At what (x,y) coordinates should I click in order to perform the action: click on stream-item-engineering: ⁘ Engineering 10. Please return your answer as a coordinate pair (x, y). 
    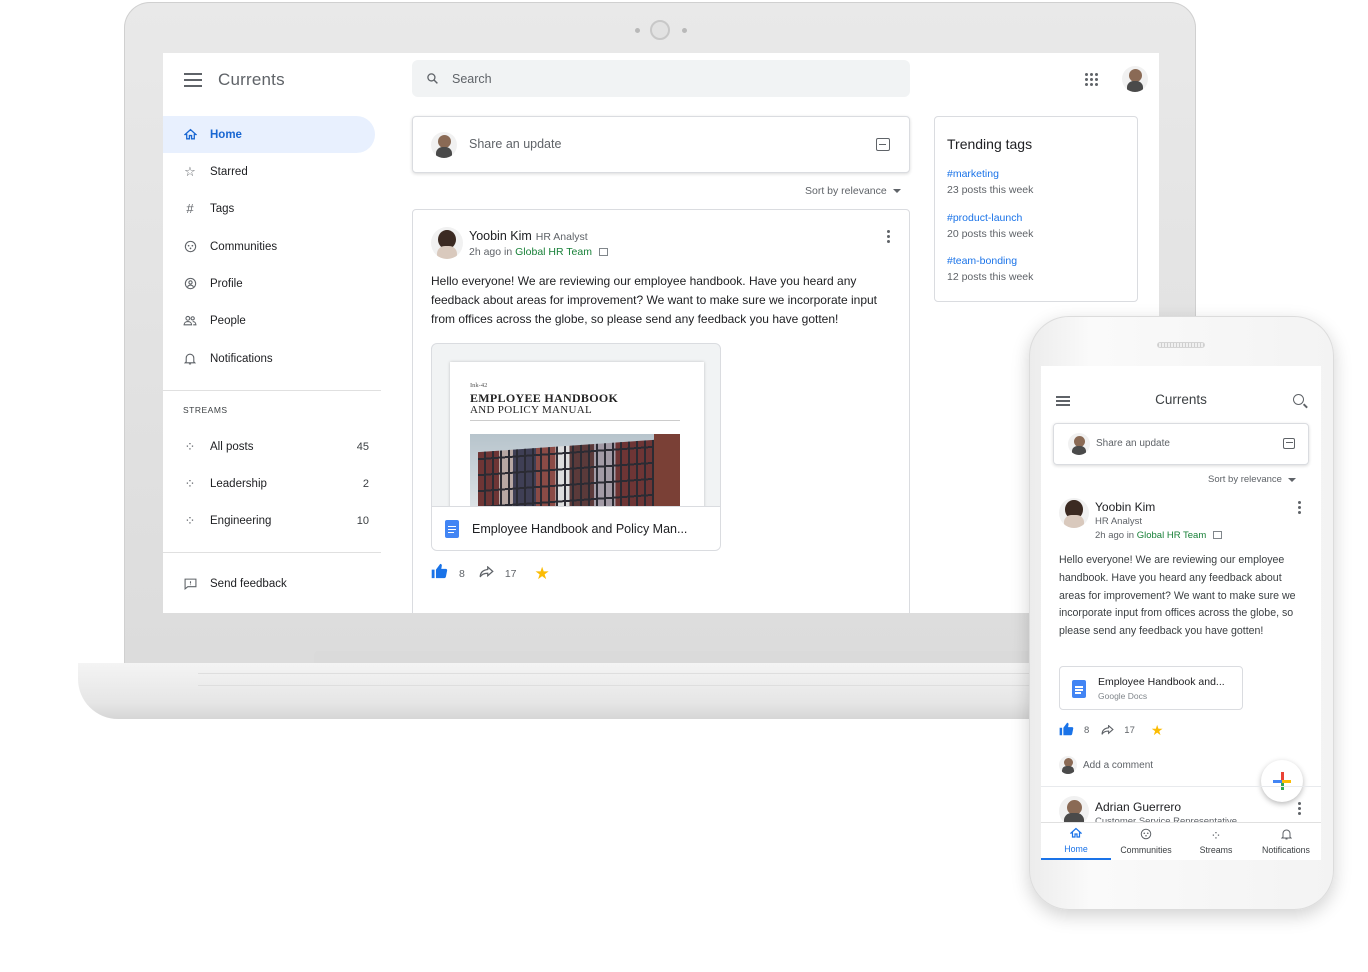
    Looking at the image, I should click on (272, 520).